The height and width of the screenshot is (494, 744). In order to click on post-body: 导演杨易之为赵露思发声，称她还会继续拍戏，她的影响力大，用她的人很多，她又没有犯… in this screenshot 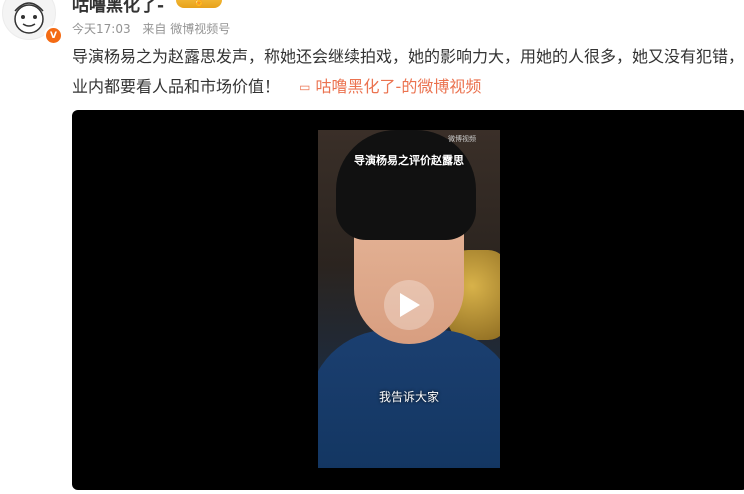, I will do `click(408, 72)`.